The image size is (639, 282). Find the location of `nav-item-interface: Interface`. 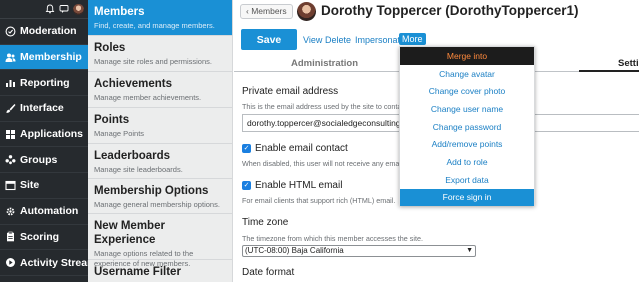

nav-item-interface: Interface is located at coordinates (44, 109).